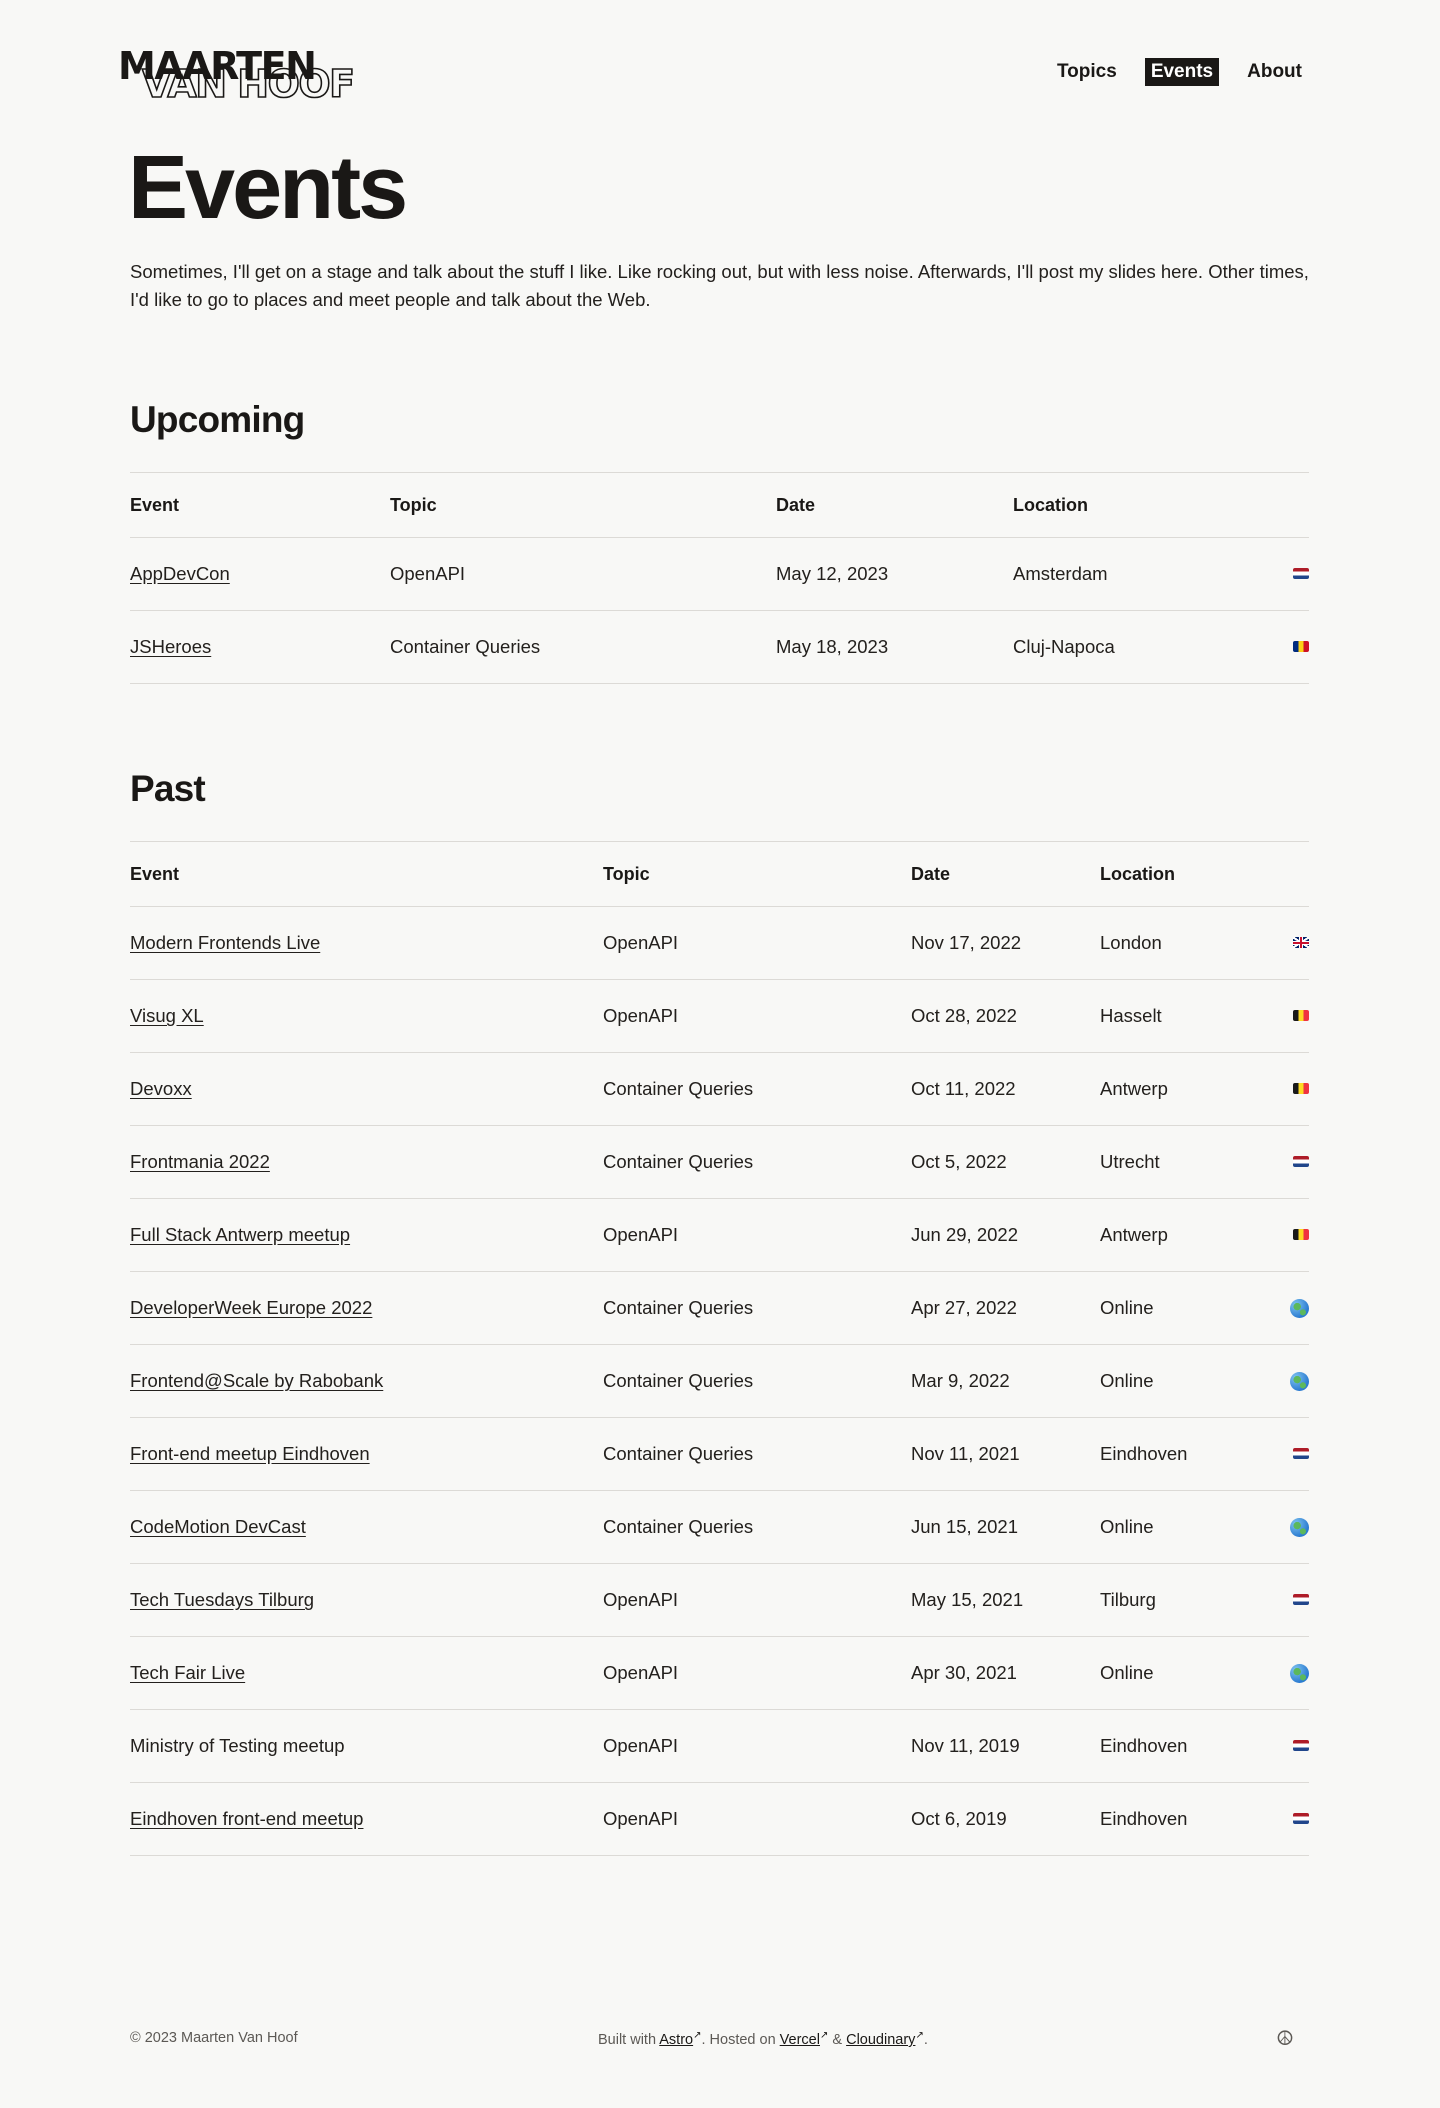 This screenshot has width=1440, height=2108. What do you see at coordinates (1194, 943) in the screenshot?
I see `location-cell: London` at bounding box center [1194, 943].